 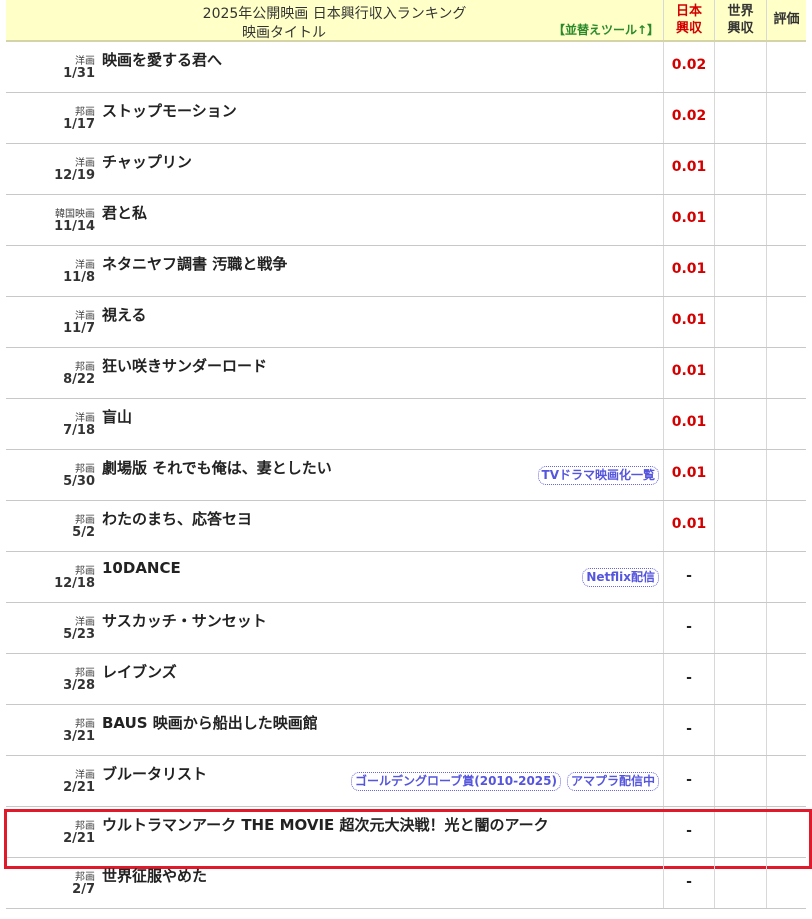 What do you see at coordinates (83, 532) in the screenshot?
I see `release-date: 5/2` at bounding box center [83, 532].